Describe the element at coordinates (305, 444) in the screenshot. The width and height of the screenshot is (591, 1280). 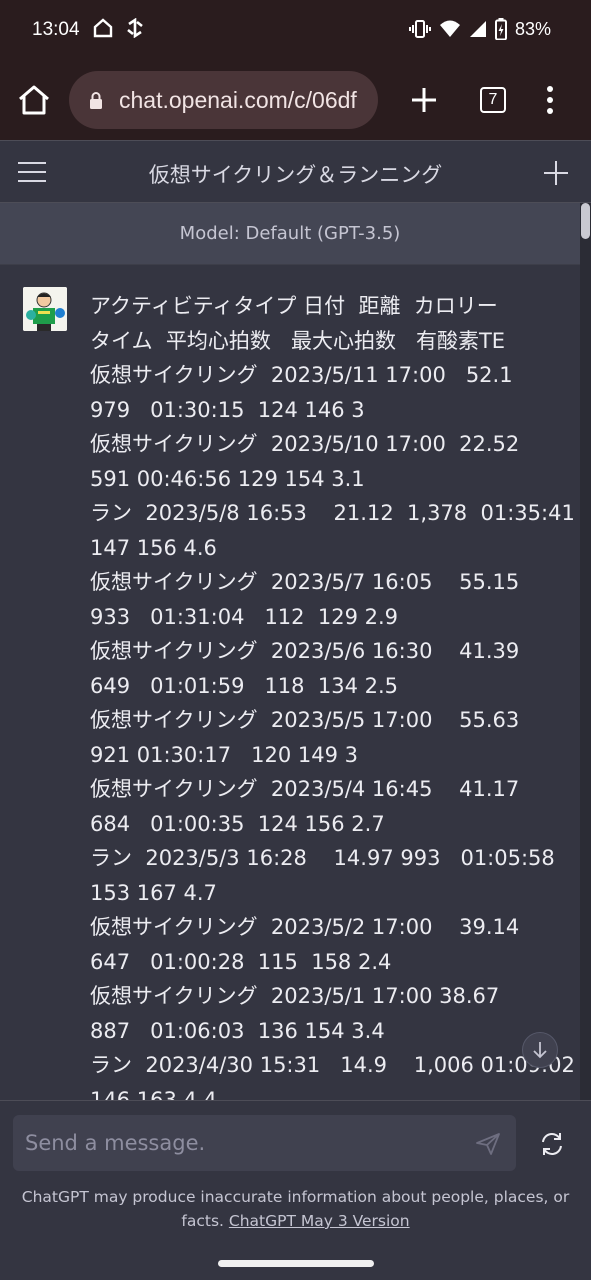
I see `message-line: 仮想サイクリング 2023/5/10 17:00 22.52` at that location.